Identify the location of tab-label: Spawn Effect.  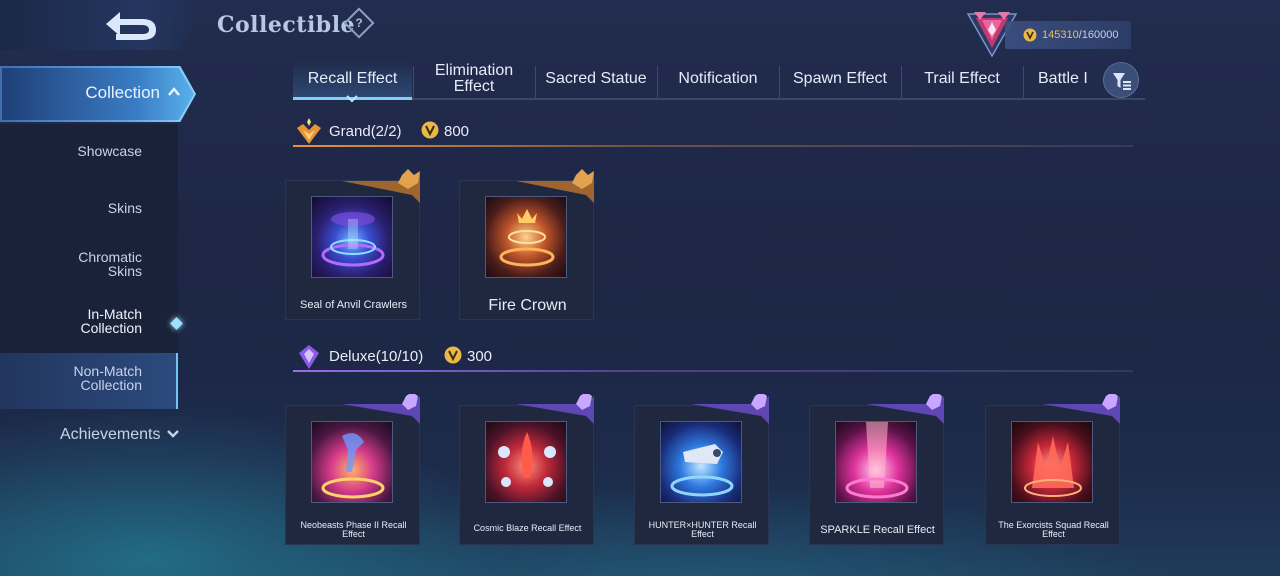
(840, 78).